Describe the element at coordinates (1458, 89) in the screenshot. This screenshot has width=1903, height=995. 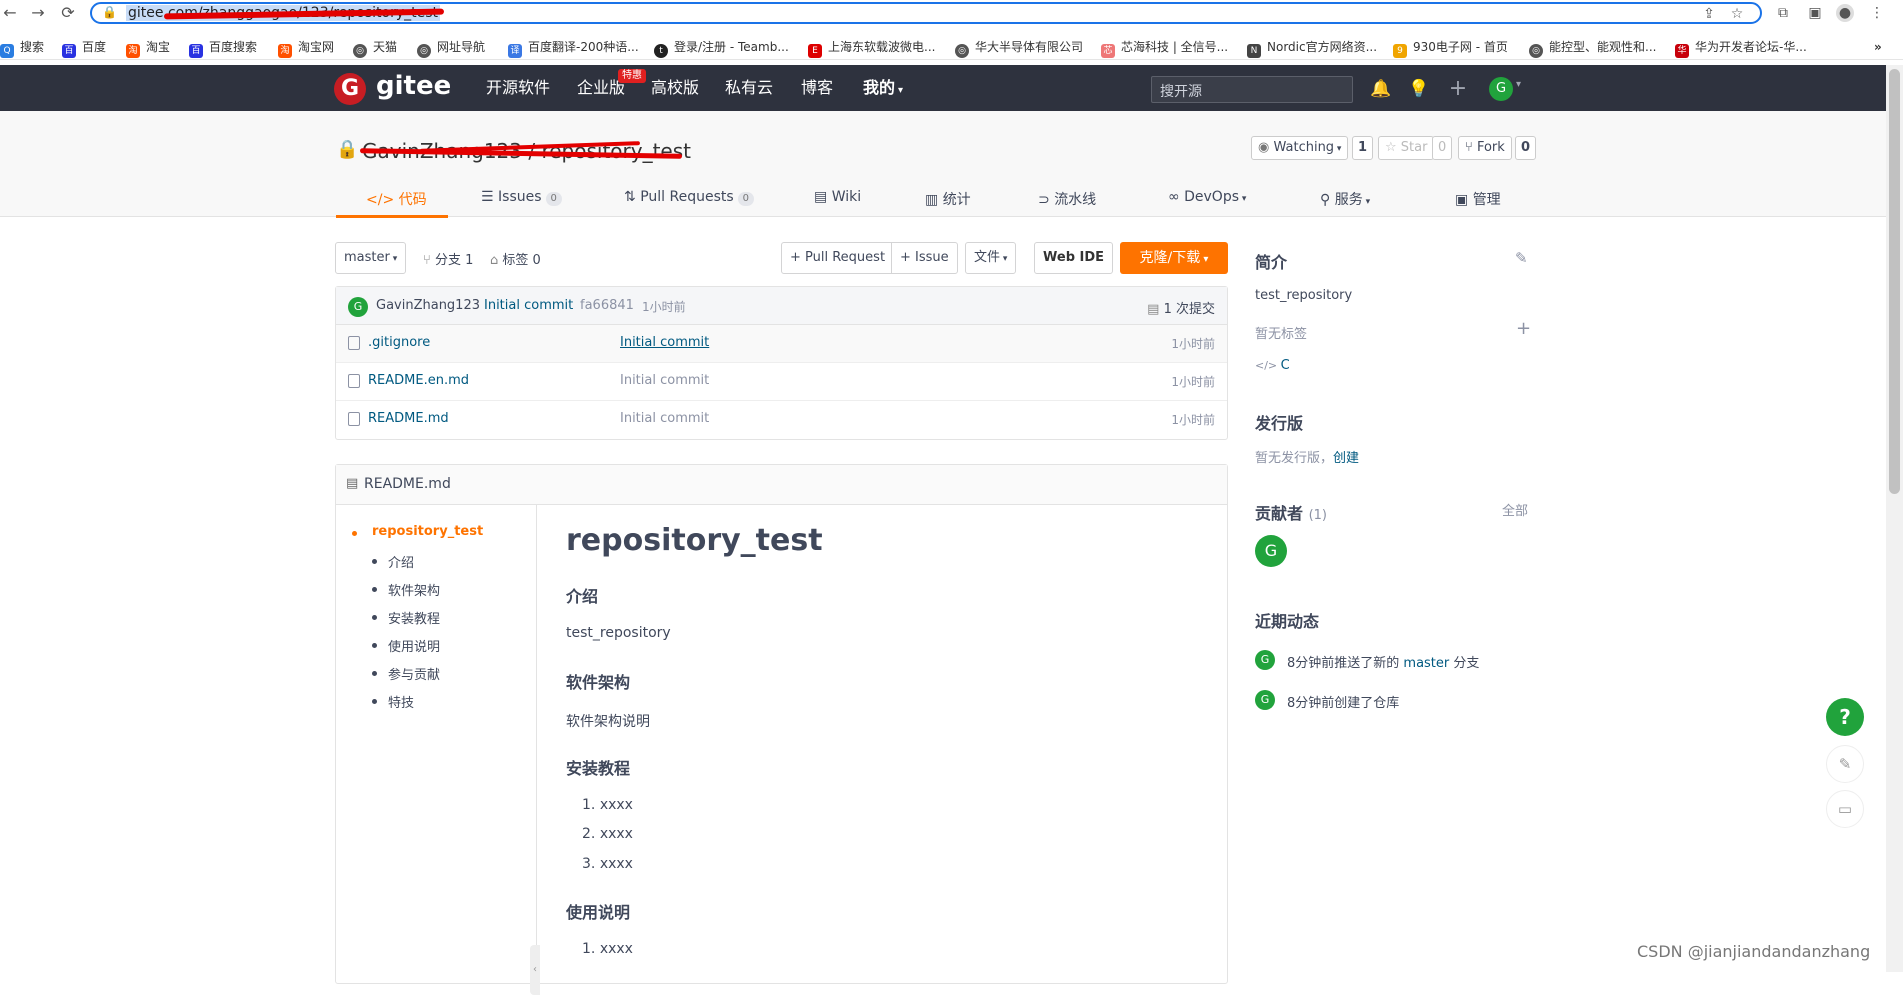
I see `plus-icon: +` at that location.